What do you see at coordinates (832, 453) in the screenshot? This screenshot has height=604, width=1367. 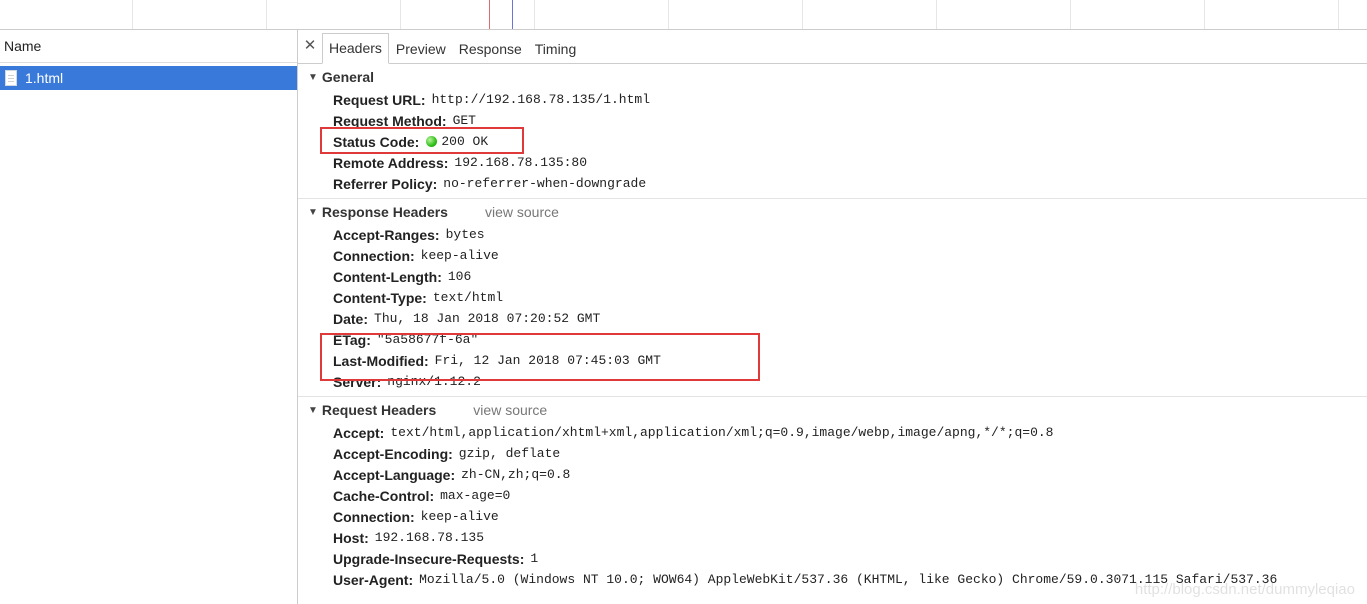 I see `header-row: Accept-Encoding: gzip, deflate` at bounding box center [832, 453].